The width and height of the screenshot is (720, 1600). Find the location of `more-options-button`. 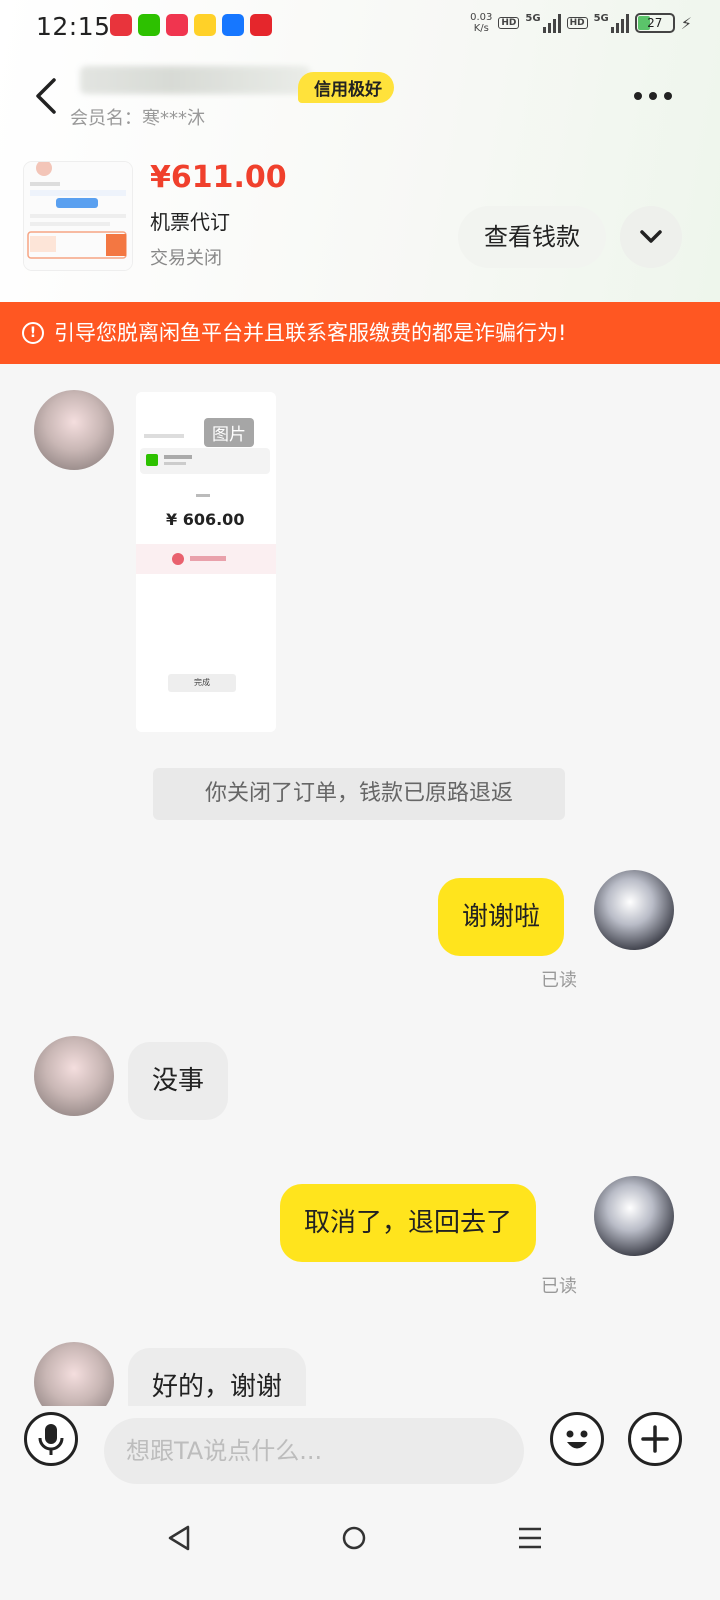

more-options-button is located at coordinates (653, 96).